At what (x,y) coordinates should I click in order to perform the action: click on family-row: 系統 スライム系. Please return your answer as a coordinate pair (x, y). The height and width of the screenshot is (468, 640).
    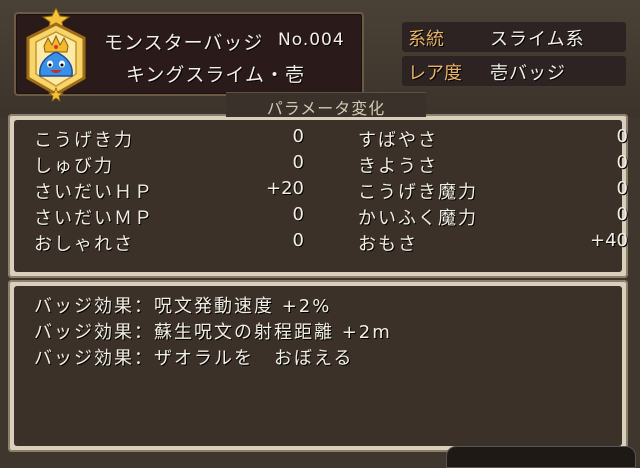
    Looking at the image, I should click on (514, 37).